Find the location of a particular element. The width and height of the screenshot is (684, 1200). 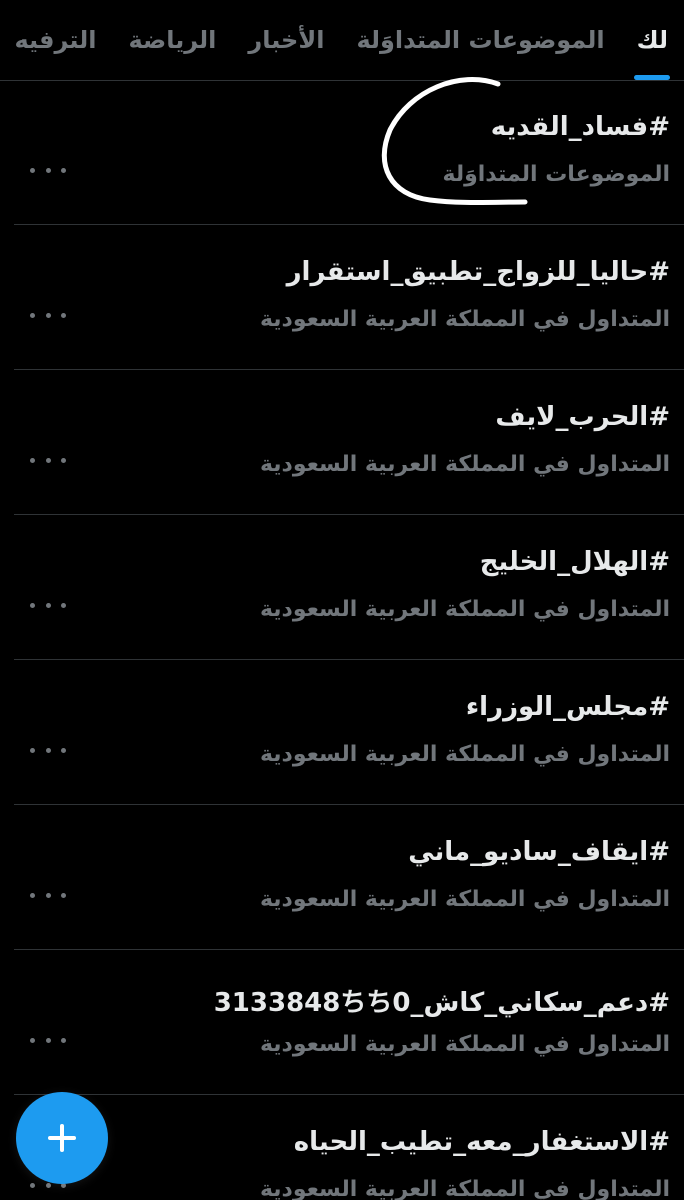

compose-button is located at coordinates (62, 1138).